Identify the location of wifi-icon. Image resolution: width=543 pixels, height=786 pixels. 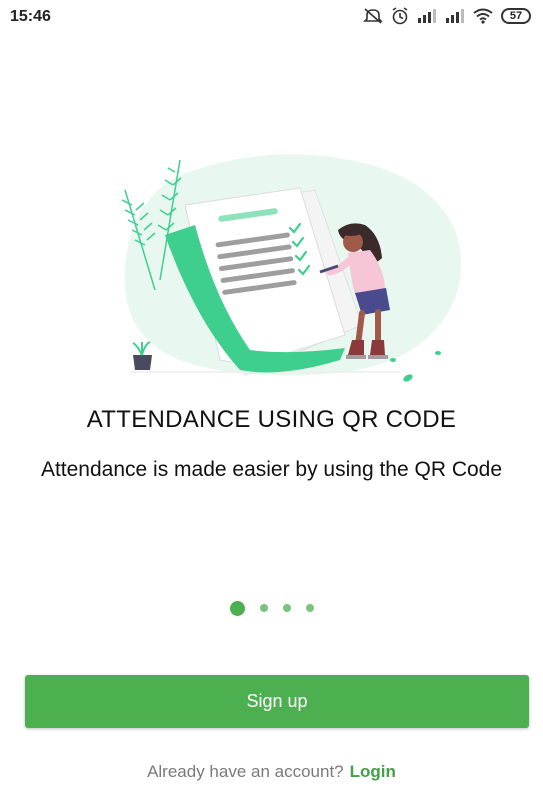
(483, 16).